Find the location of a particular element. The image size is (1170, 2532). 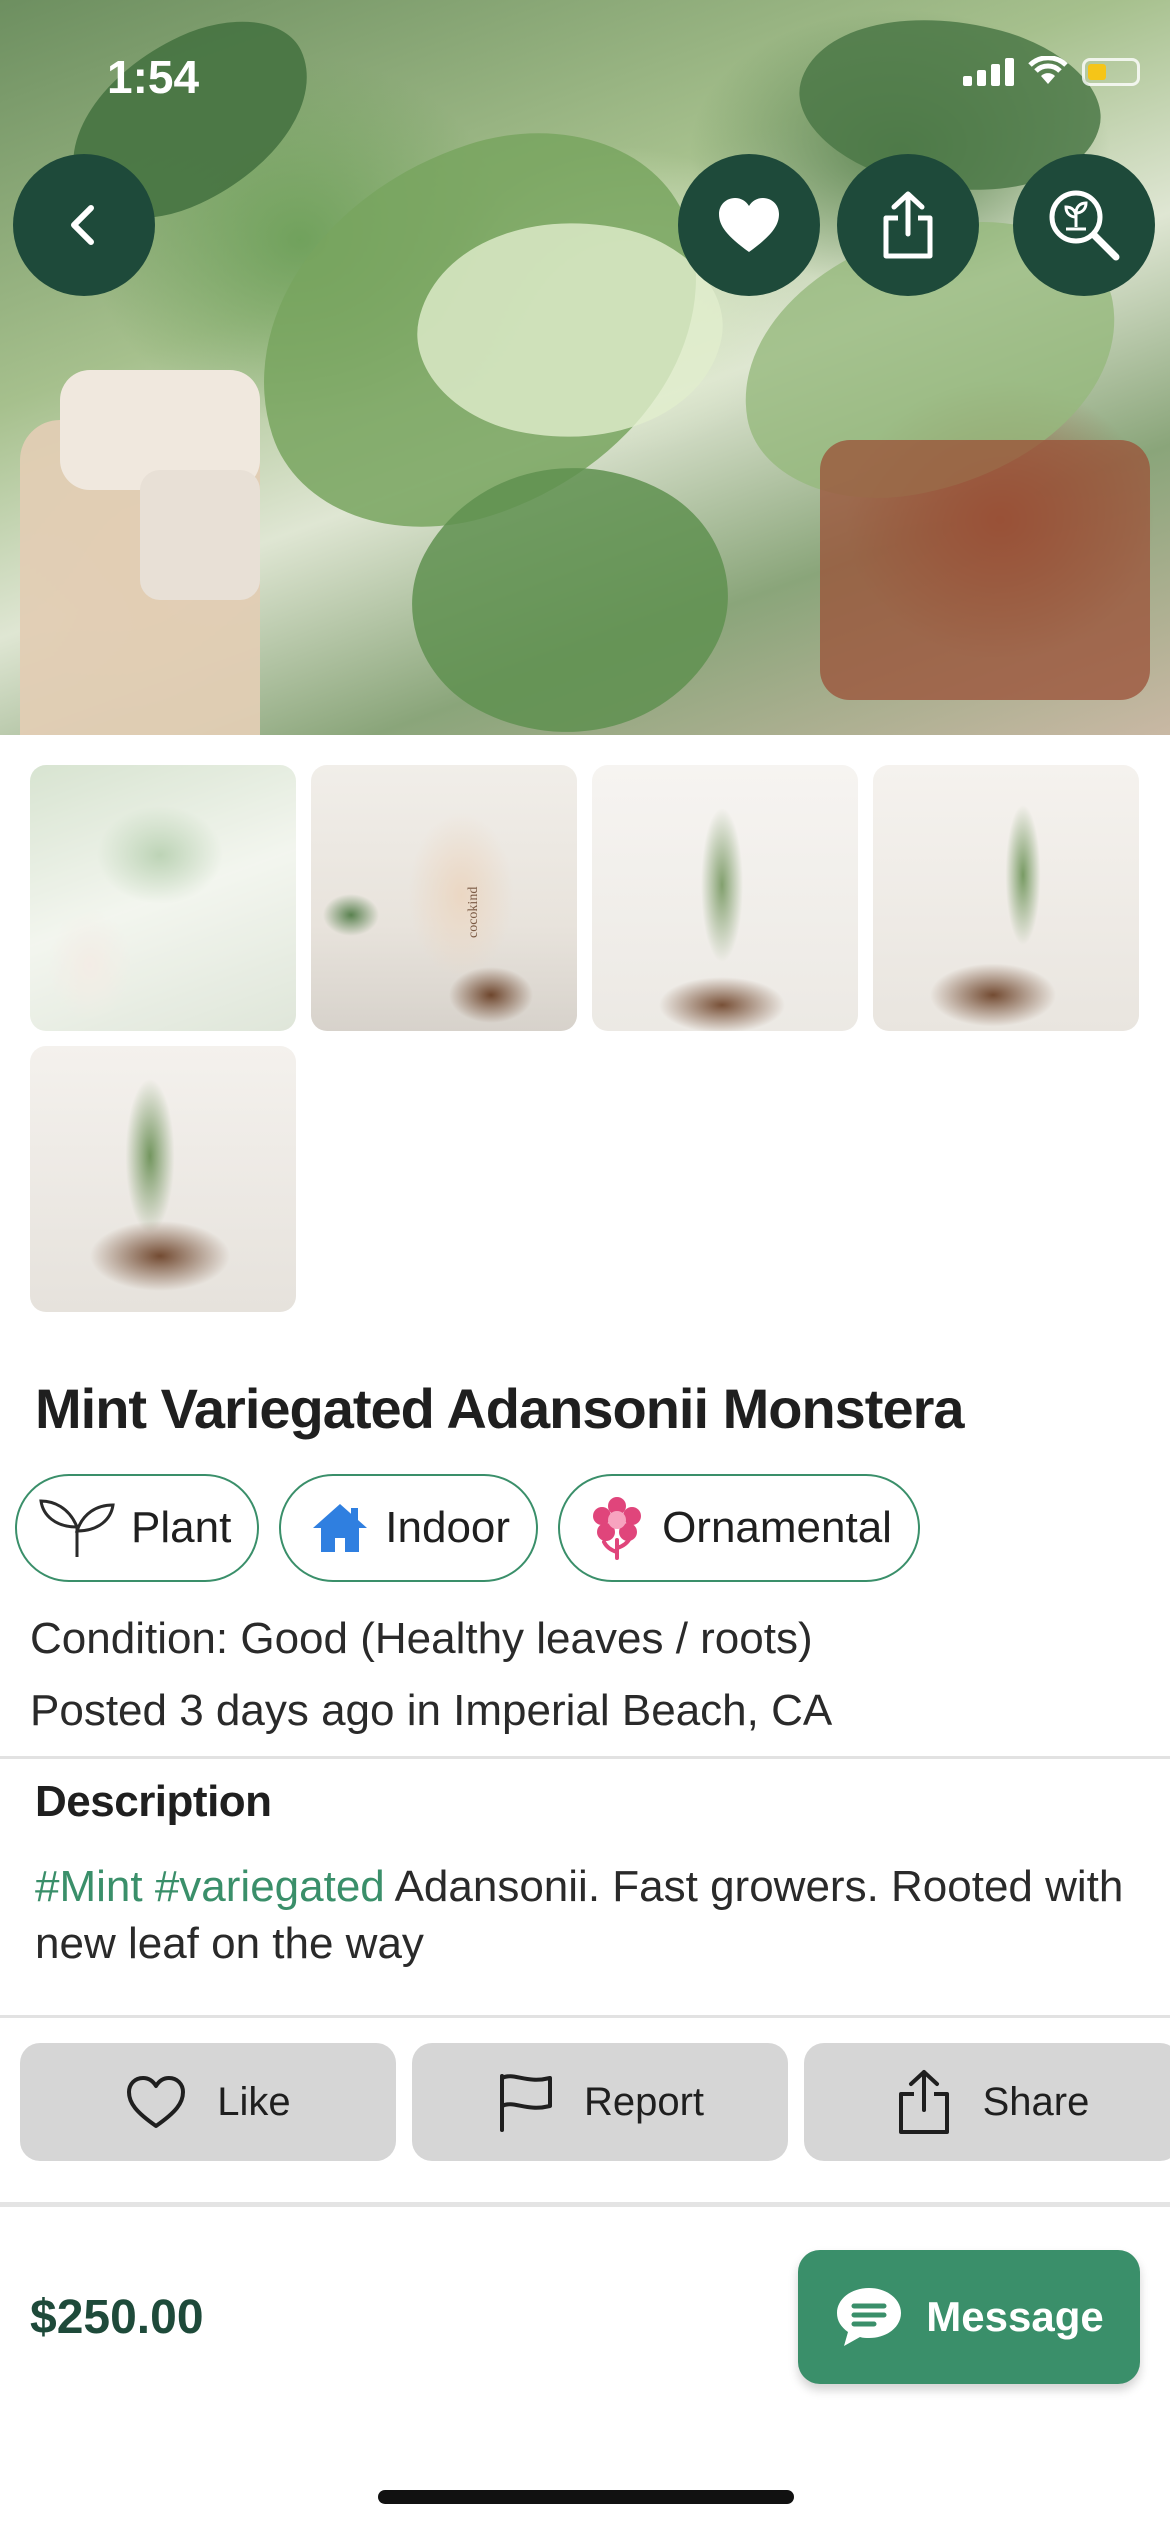

hashtag-mint: #Mint is located at coordinates (89, 1886).